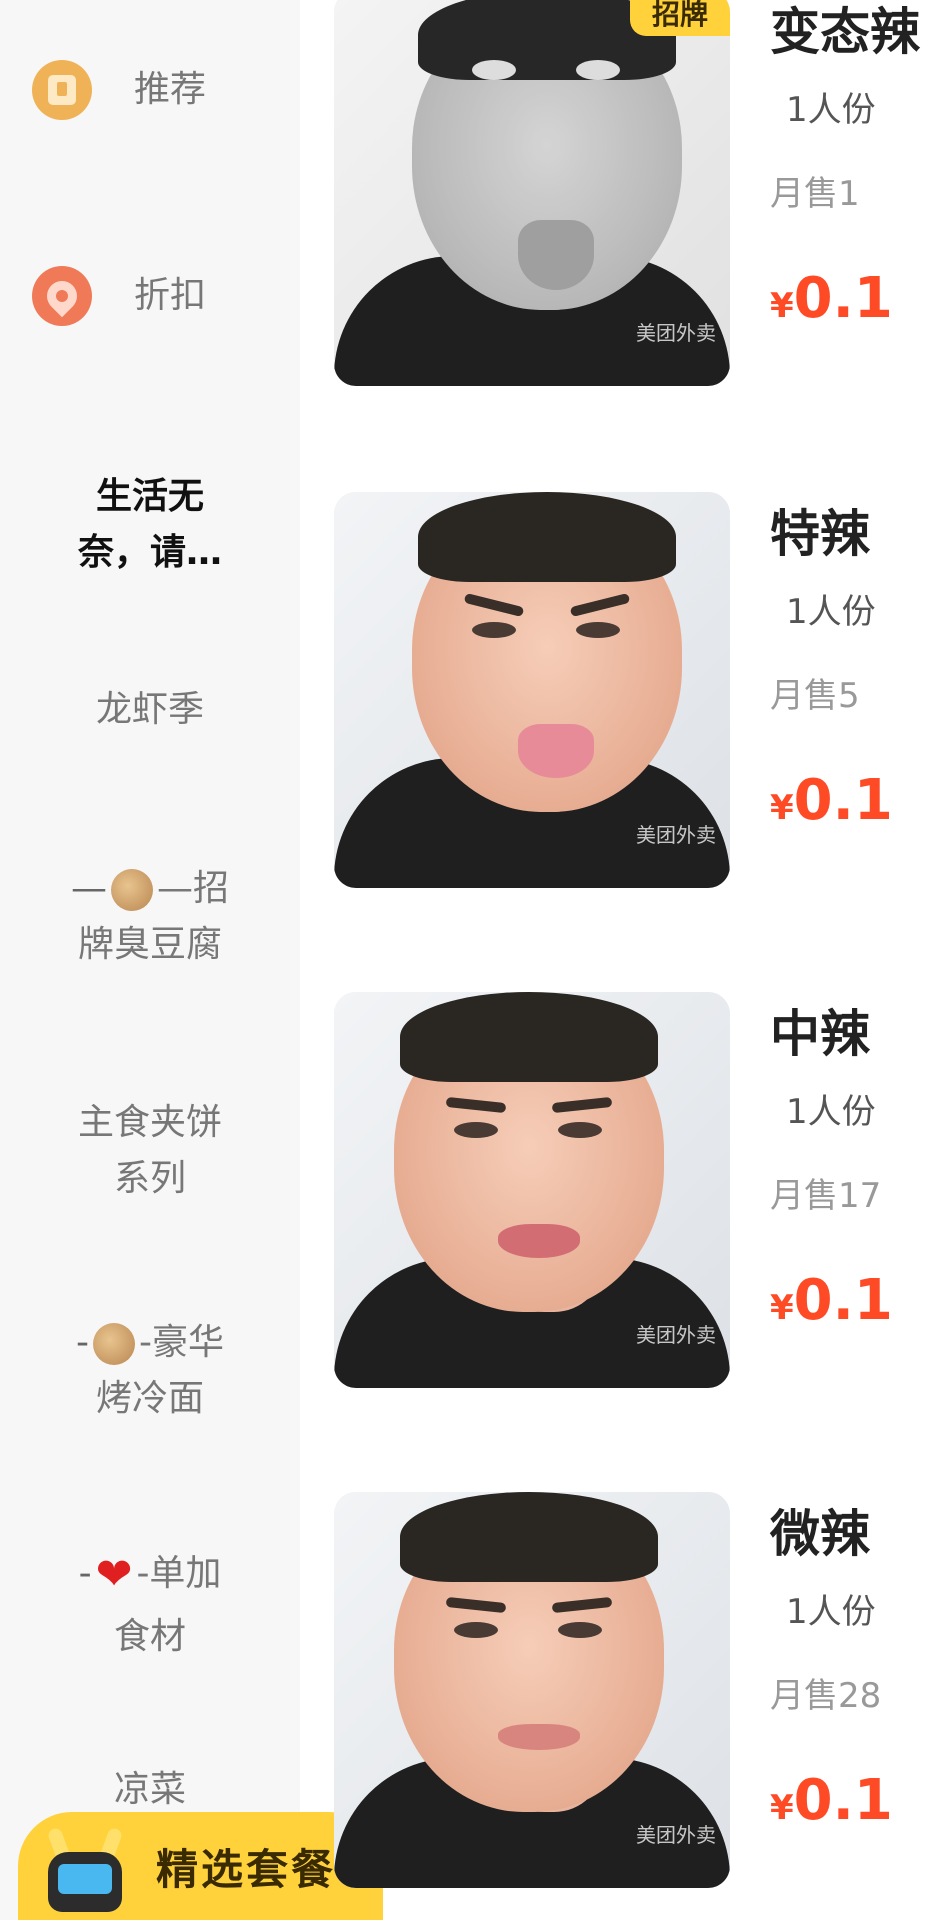  What do you see at coordinates (680, 18) in the screenshot?
I see `signature-tag: 招牌` at bounding box center [680, 18].